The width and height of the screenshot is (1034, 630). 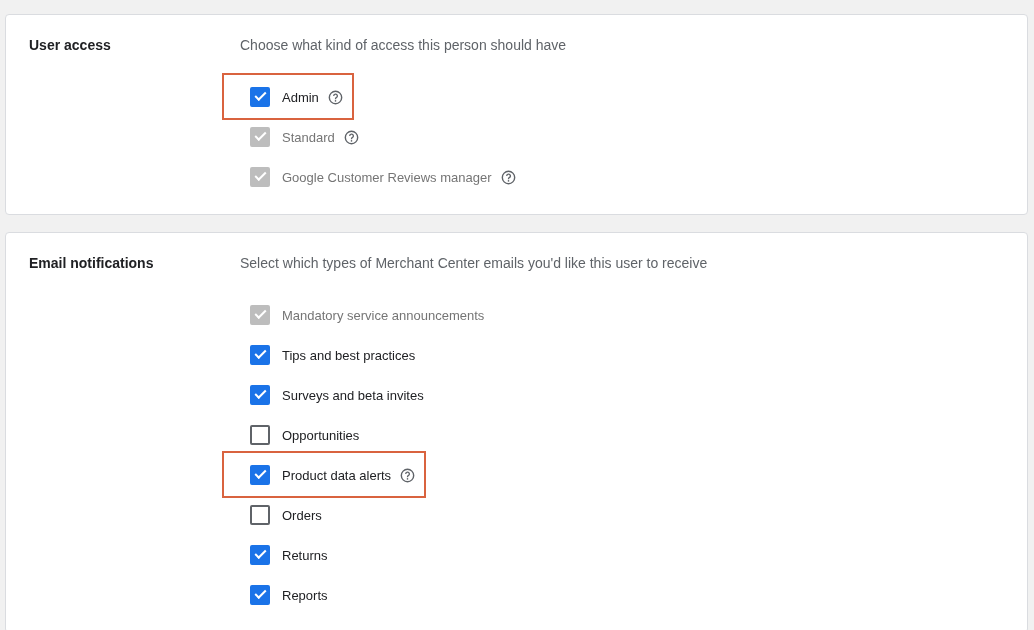 I want to click on option-label: Tips and best practices, so click(x=349, y=355).